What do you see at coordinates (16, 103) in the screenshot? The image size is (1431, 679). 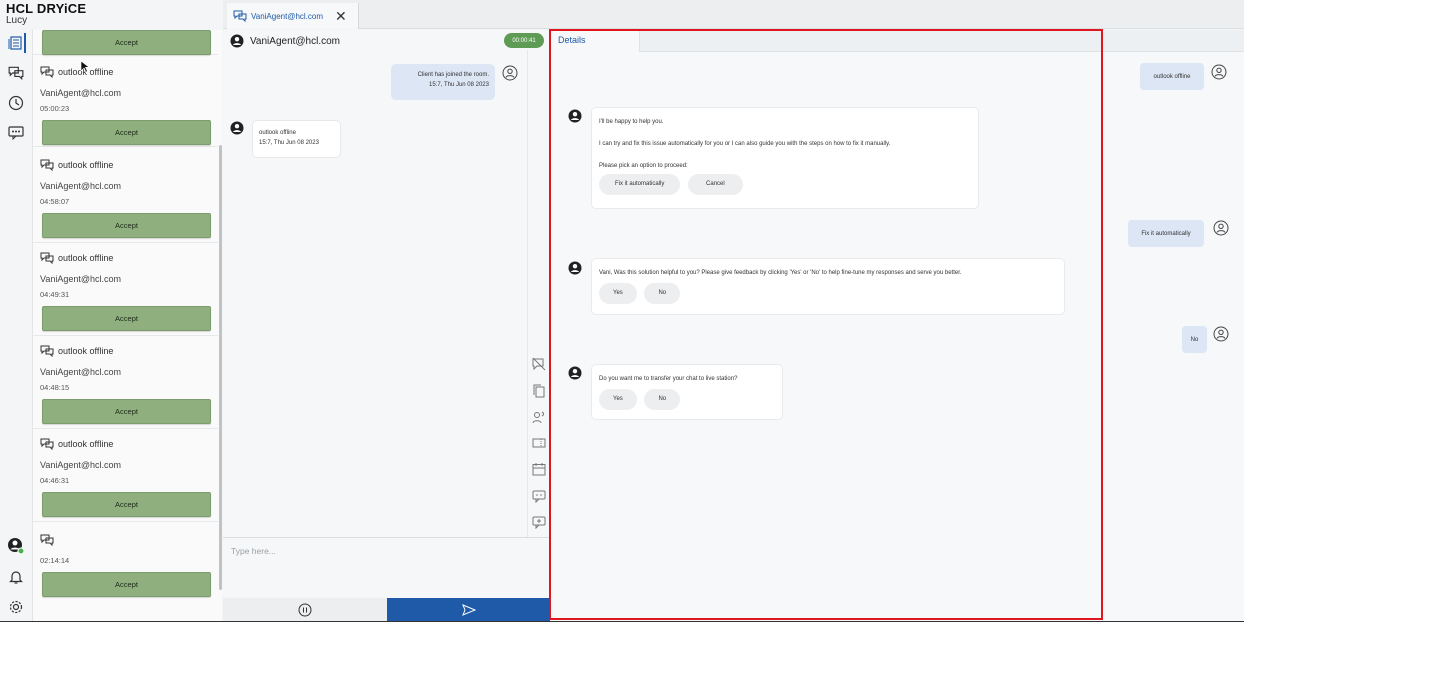 I see `history-clock-icon` at bounding box center [16, 103].